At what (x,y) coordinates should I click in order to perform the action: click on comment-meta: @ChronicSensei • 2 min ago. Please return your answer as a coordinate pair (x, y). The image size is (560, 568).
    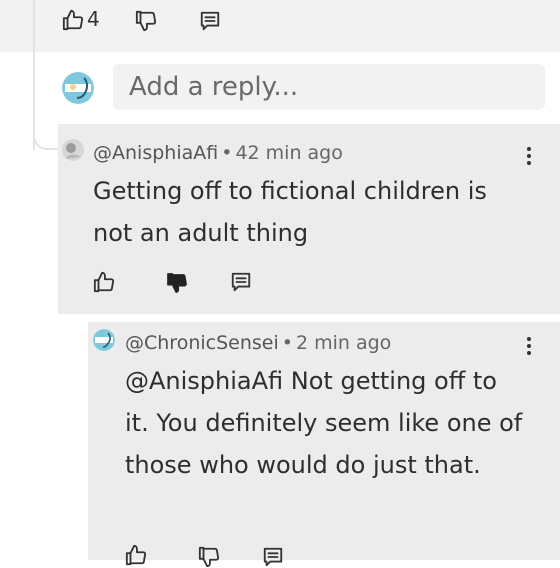
    Looking at the image, I should click on (258, 343).